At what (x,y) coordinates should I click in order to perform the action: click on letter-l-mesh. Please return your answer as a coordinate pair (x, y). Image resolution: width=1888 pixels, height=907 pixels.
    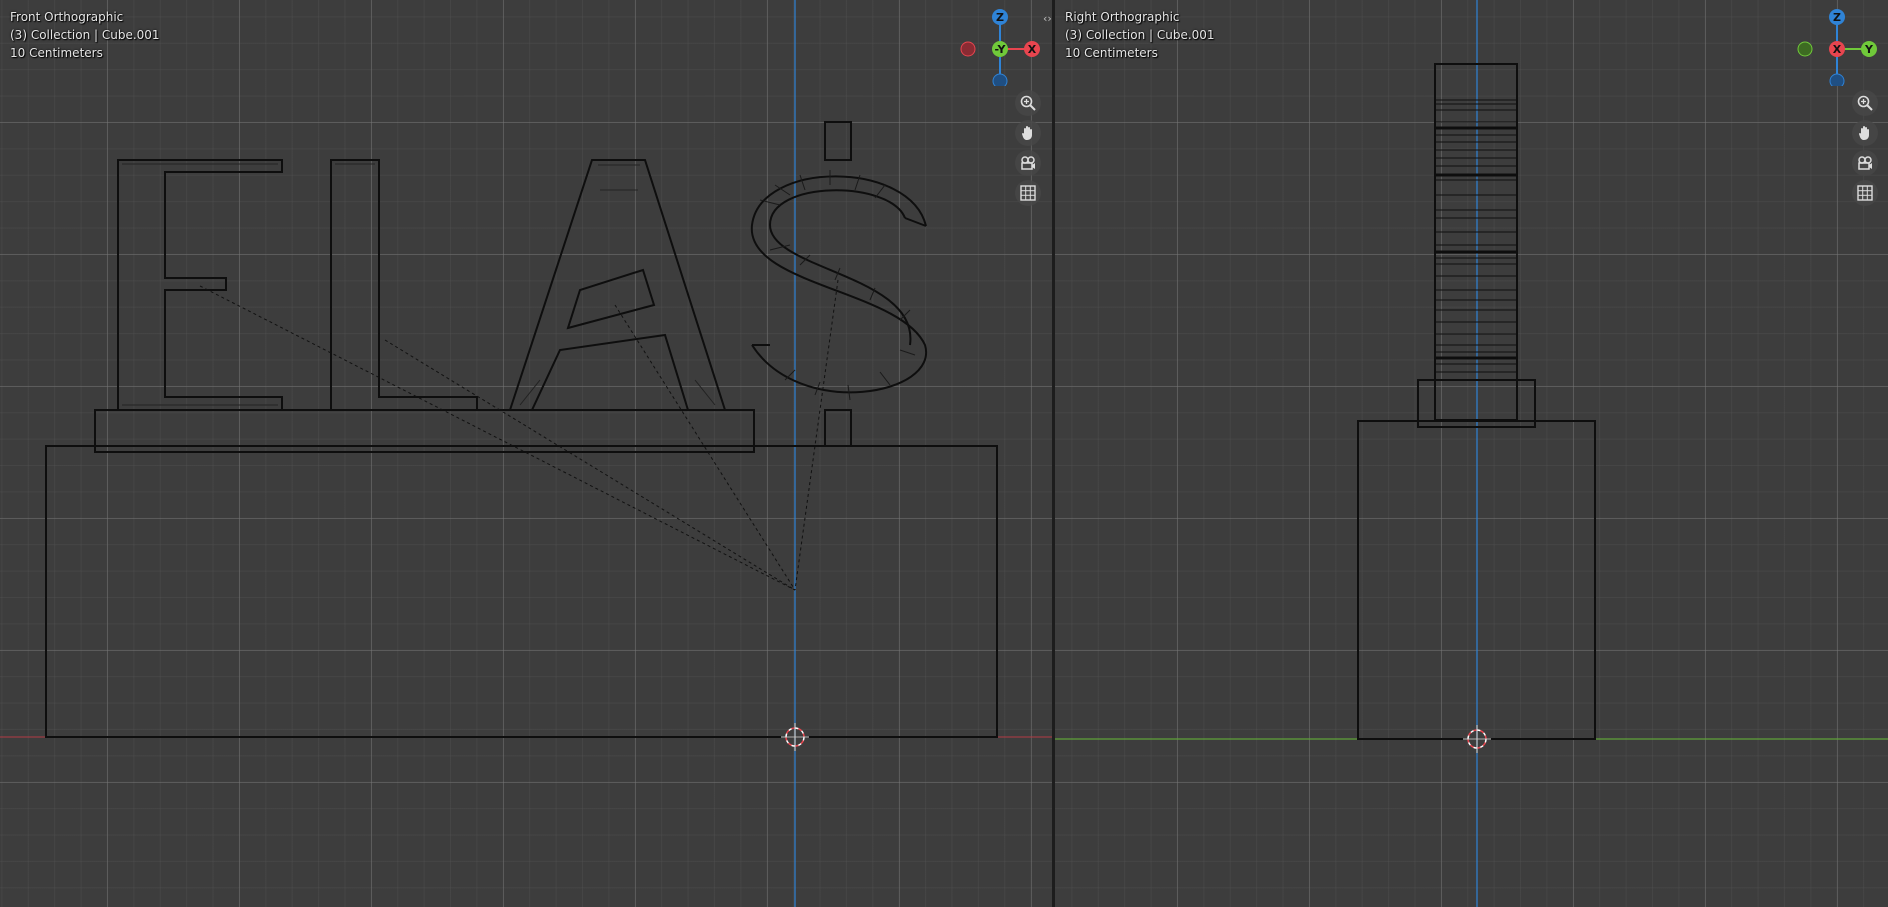
    Looking at the image, I should click on (404, 285).